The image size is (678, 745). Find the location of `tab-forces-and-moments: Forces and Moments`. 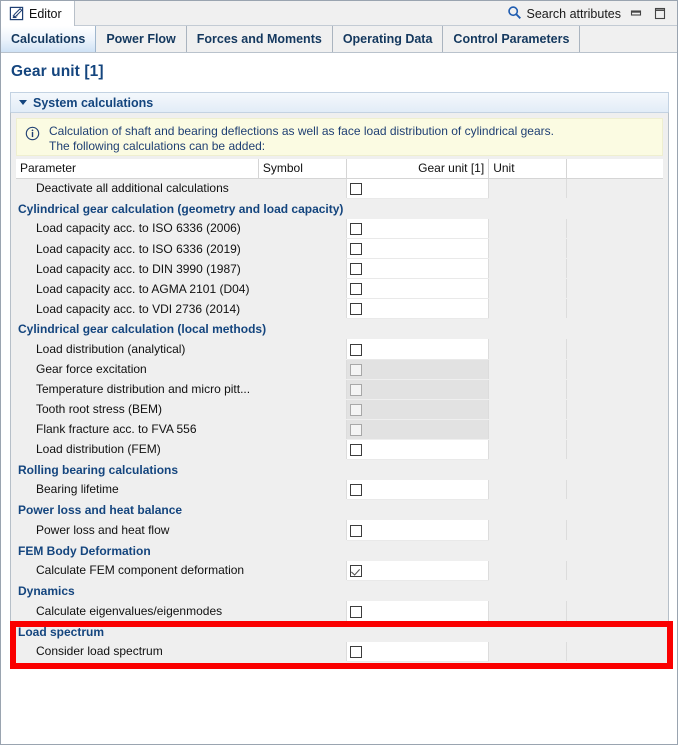

tab-forces-and-moments: Forces and Moments is located at coordinates (259, 39).